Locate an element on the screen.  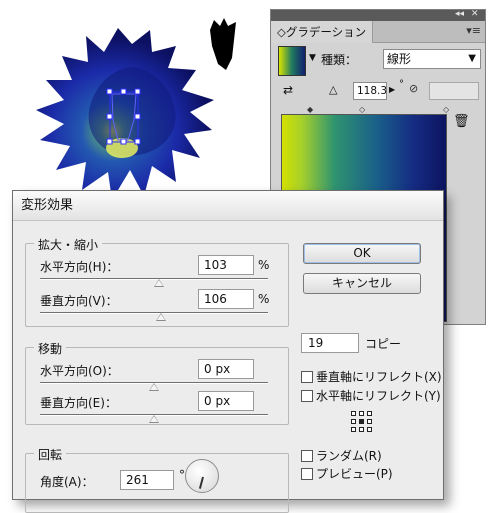
type-label: 種類： is located at coordinates (339, 60).